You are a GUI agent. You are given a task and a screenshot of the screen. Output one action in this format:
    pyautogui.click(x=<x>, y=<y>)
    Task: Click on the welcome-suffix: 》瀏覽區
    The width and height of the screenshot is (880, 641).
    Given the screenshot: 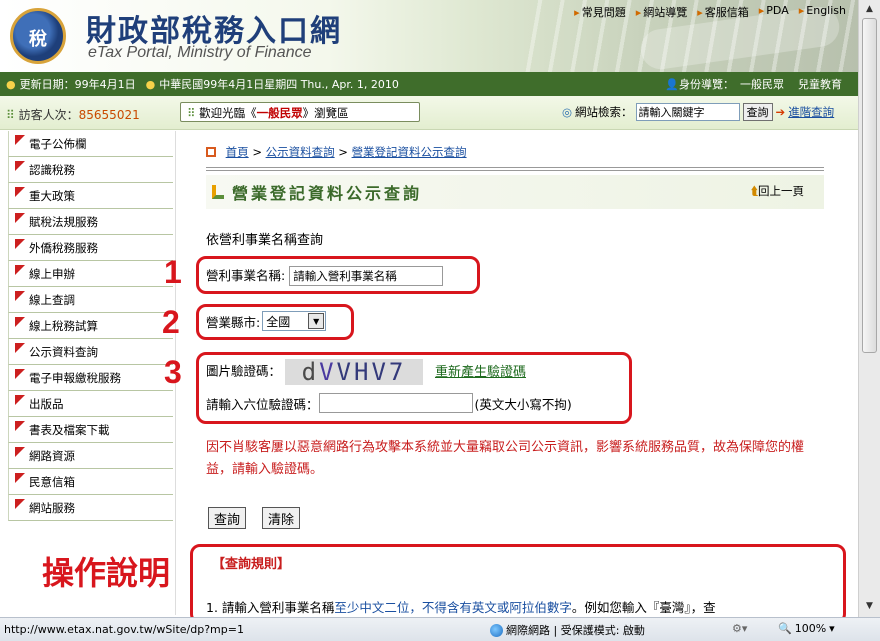 What is the action you would take?
    pyautogui.click(x=325, y=113)
    